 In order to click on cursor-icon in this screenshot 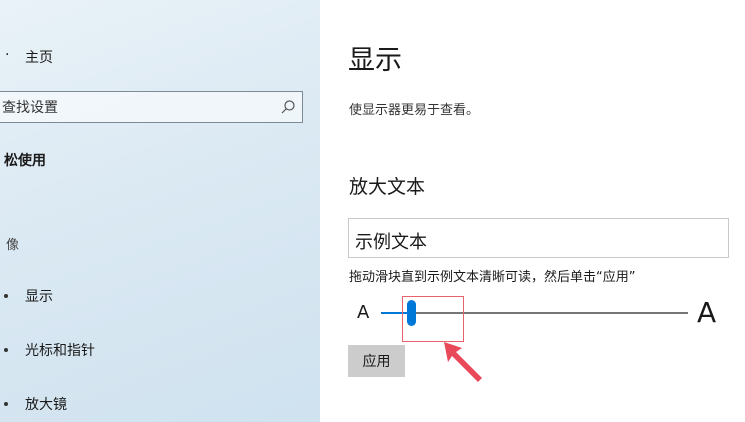, I will do `click(6, 350)`.